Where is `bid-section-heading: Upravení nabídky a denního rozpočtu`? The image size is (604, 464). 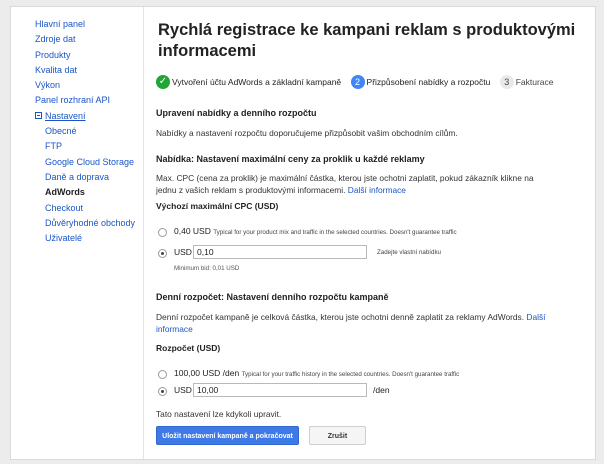
bid-section-heading: Upravení nabídky a denního rozpočtu is located at coordinates (236, 113).